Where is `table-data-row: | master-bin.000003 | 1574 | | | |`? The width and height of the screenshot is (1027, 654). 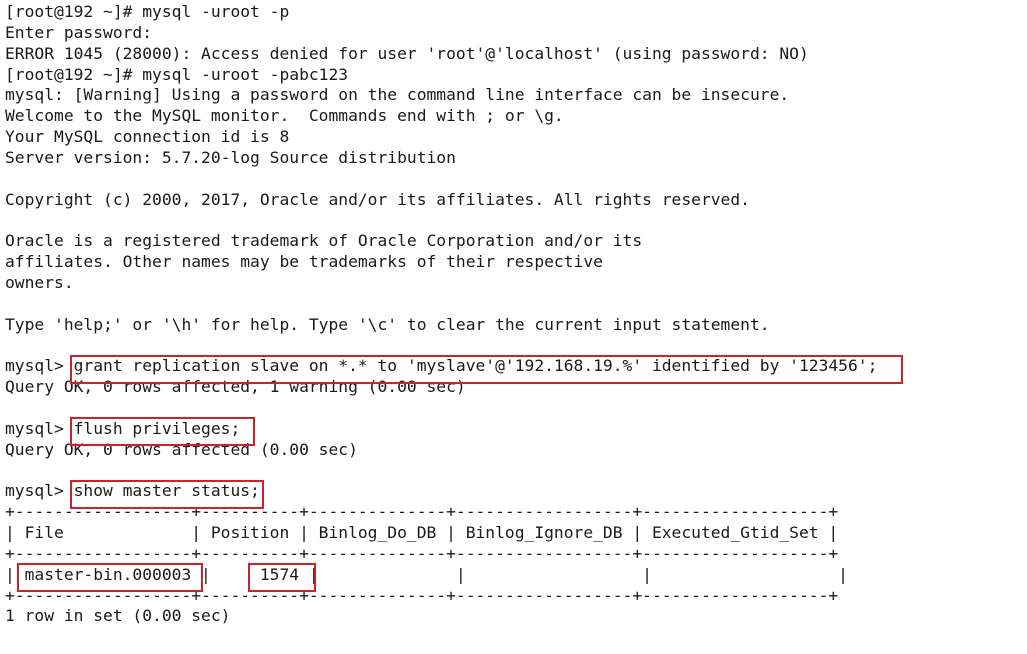 table-data-row: | master-bin.000003 | 1574 | | | | is located at coordinates (426, 574).